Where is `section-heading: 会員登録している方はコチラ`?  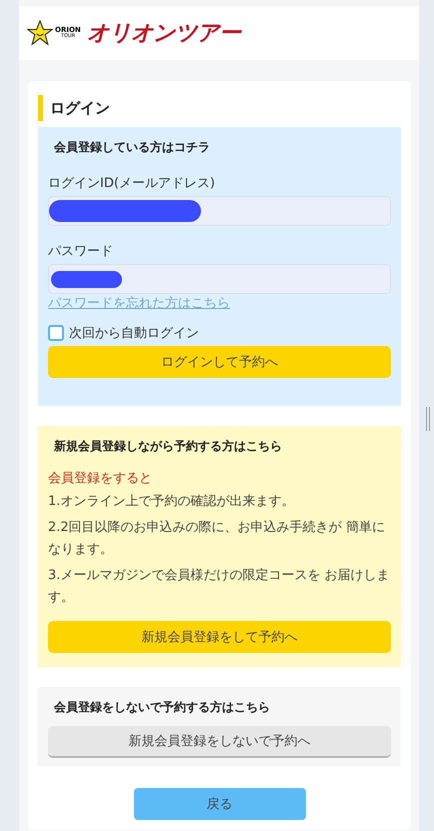
section-heading: 会員登録している方はコチラ is located at coordinates (132, 147).